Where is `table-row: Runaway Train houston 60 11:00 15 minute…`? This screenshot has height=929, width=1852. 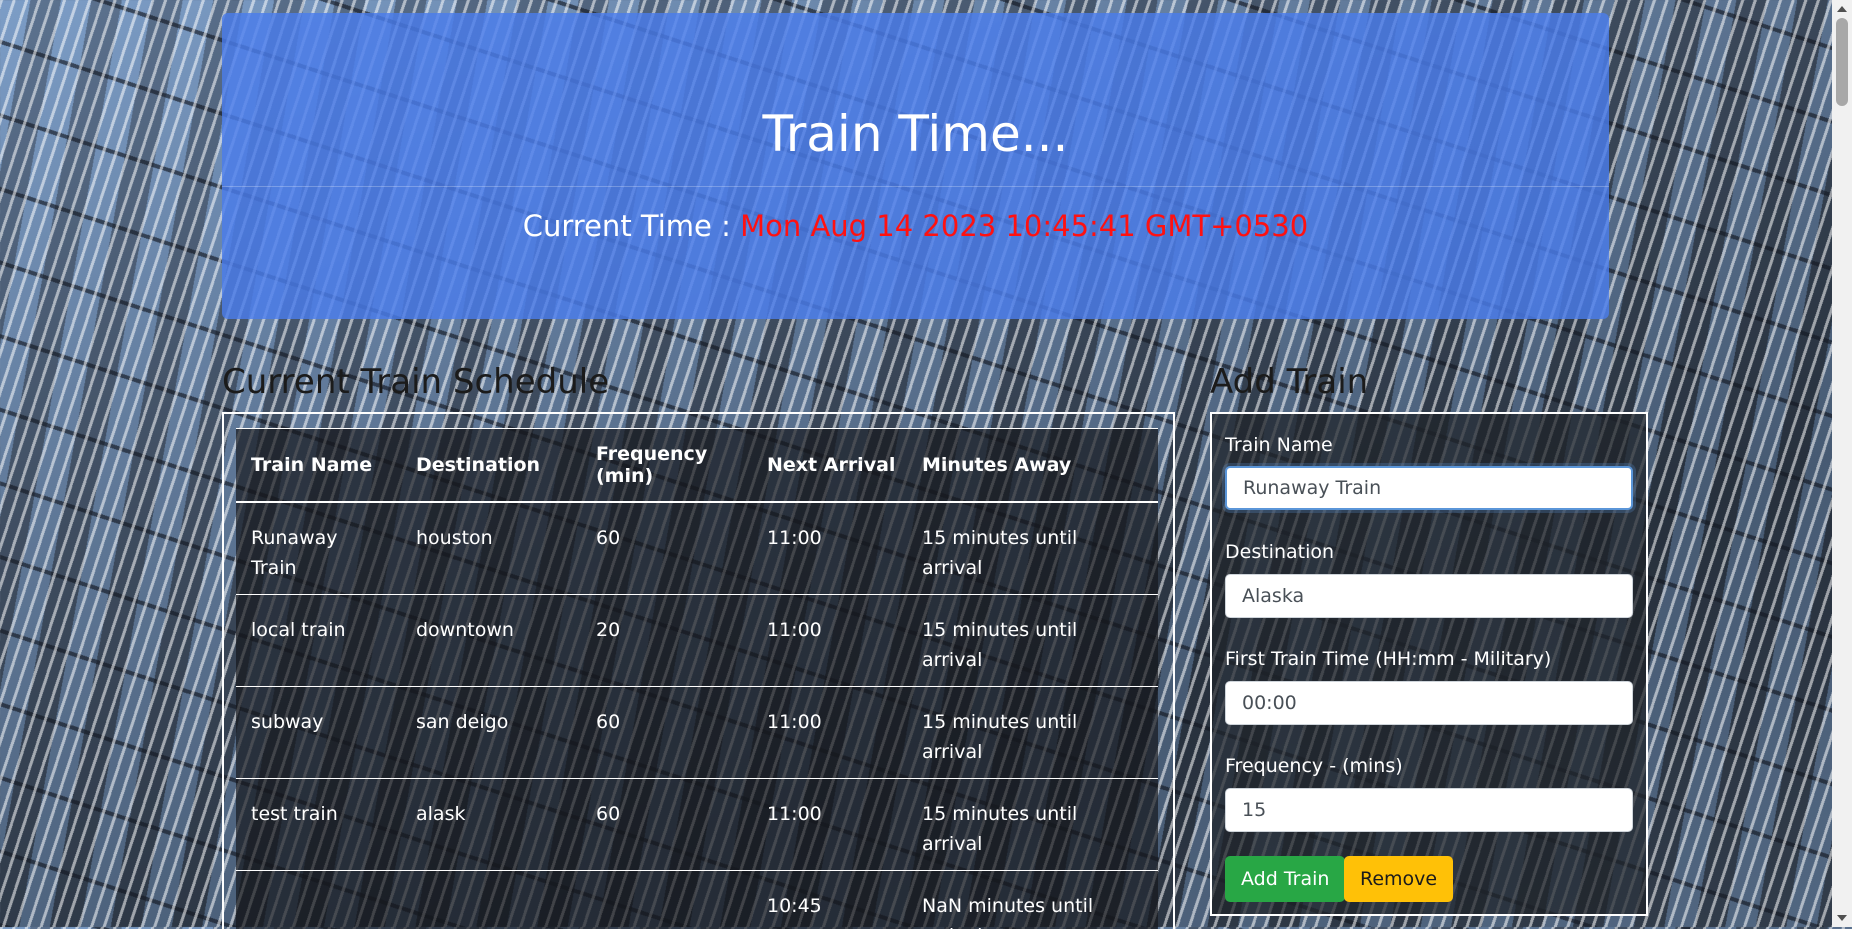 table-row: Runaway Train houston 60 11:00 15 minute… is located at coordinates (697, 548).